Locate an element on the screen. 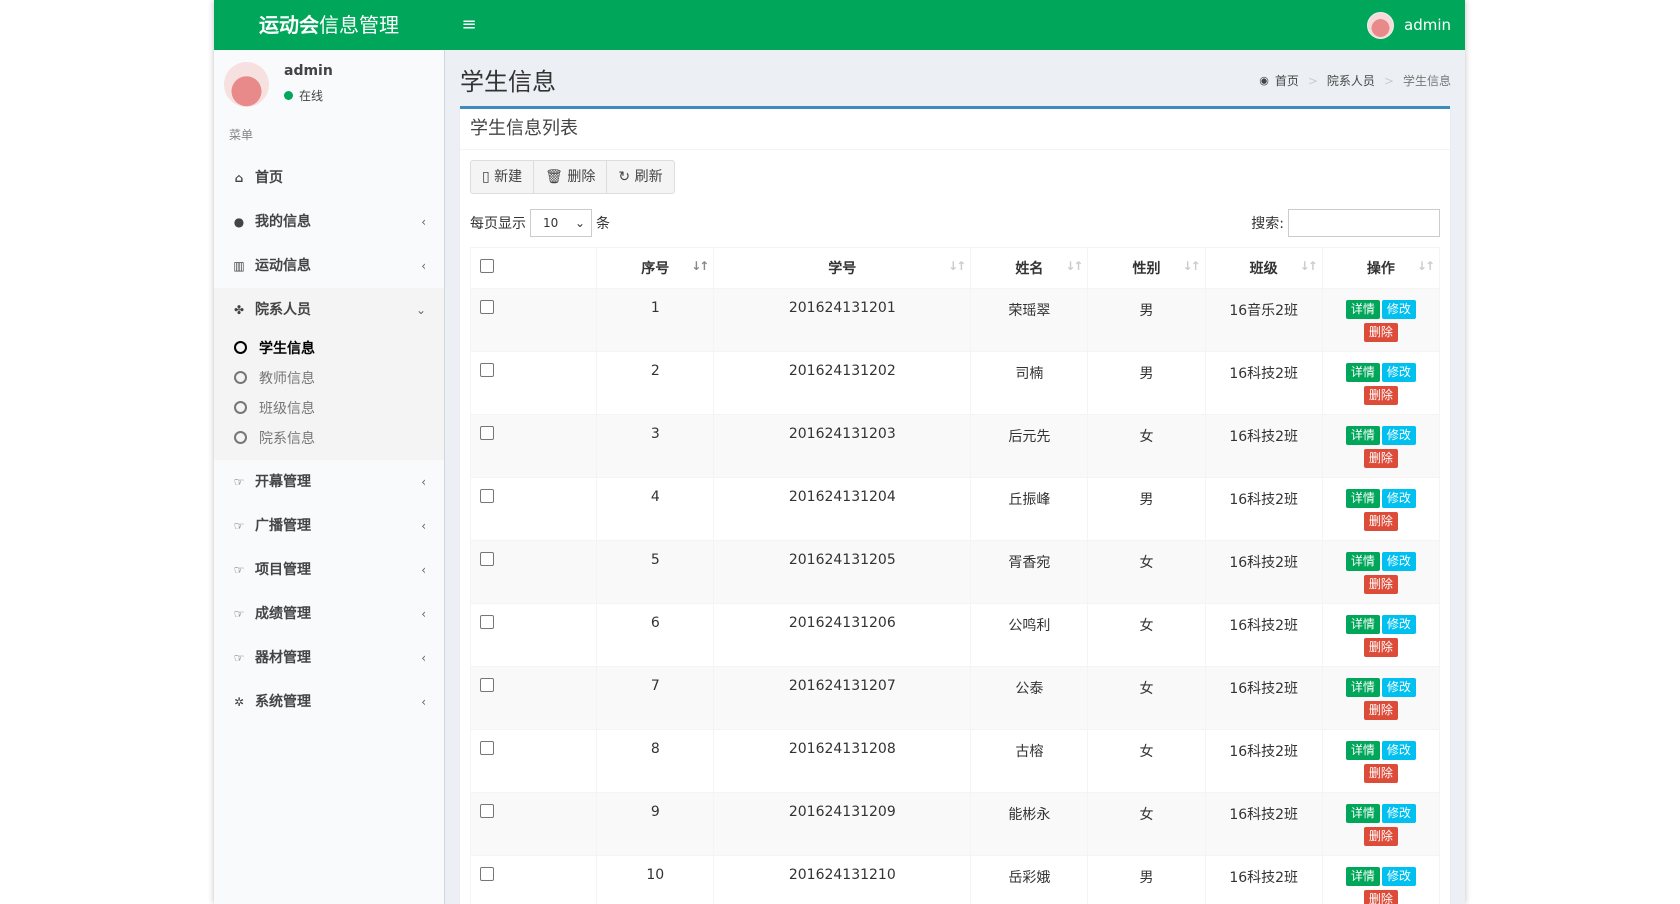 This screenshot has height=904, width=1680. cell-sex: 男 is located at coordinates (1146, 879).